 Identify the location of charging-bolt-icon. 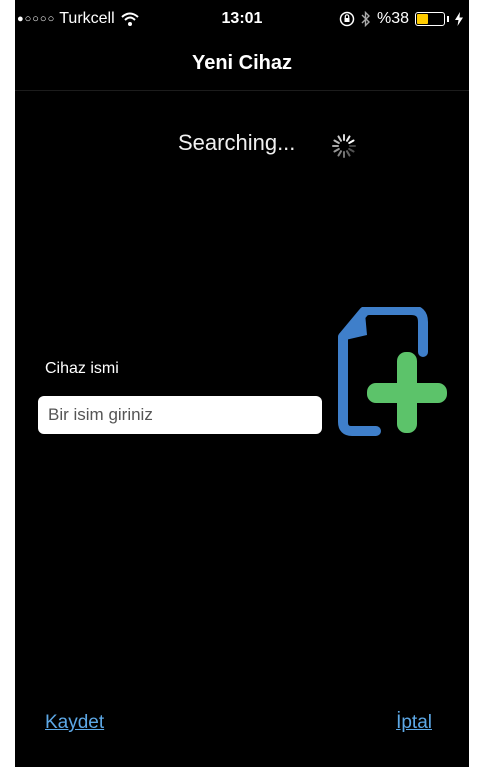
(459, 19).